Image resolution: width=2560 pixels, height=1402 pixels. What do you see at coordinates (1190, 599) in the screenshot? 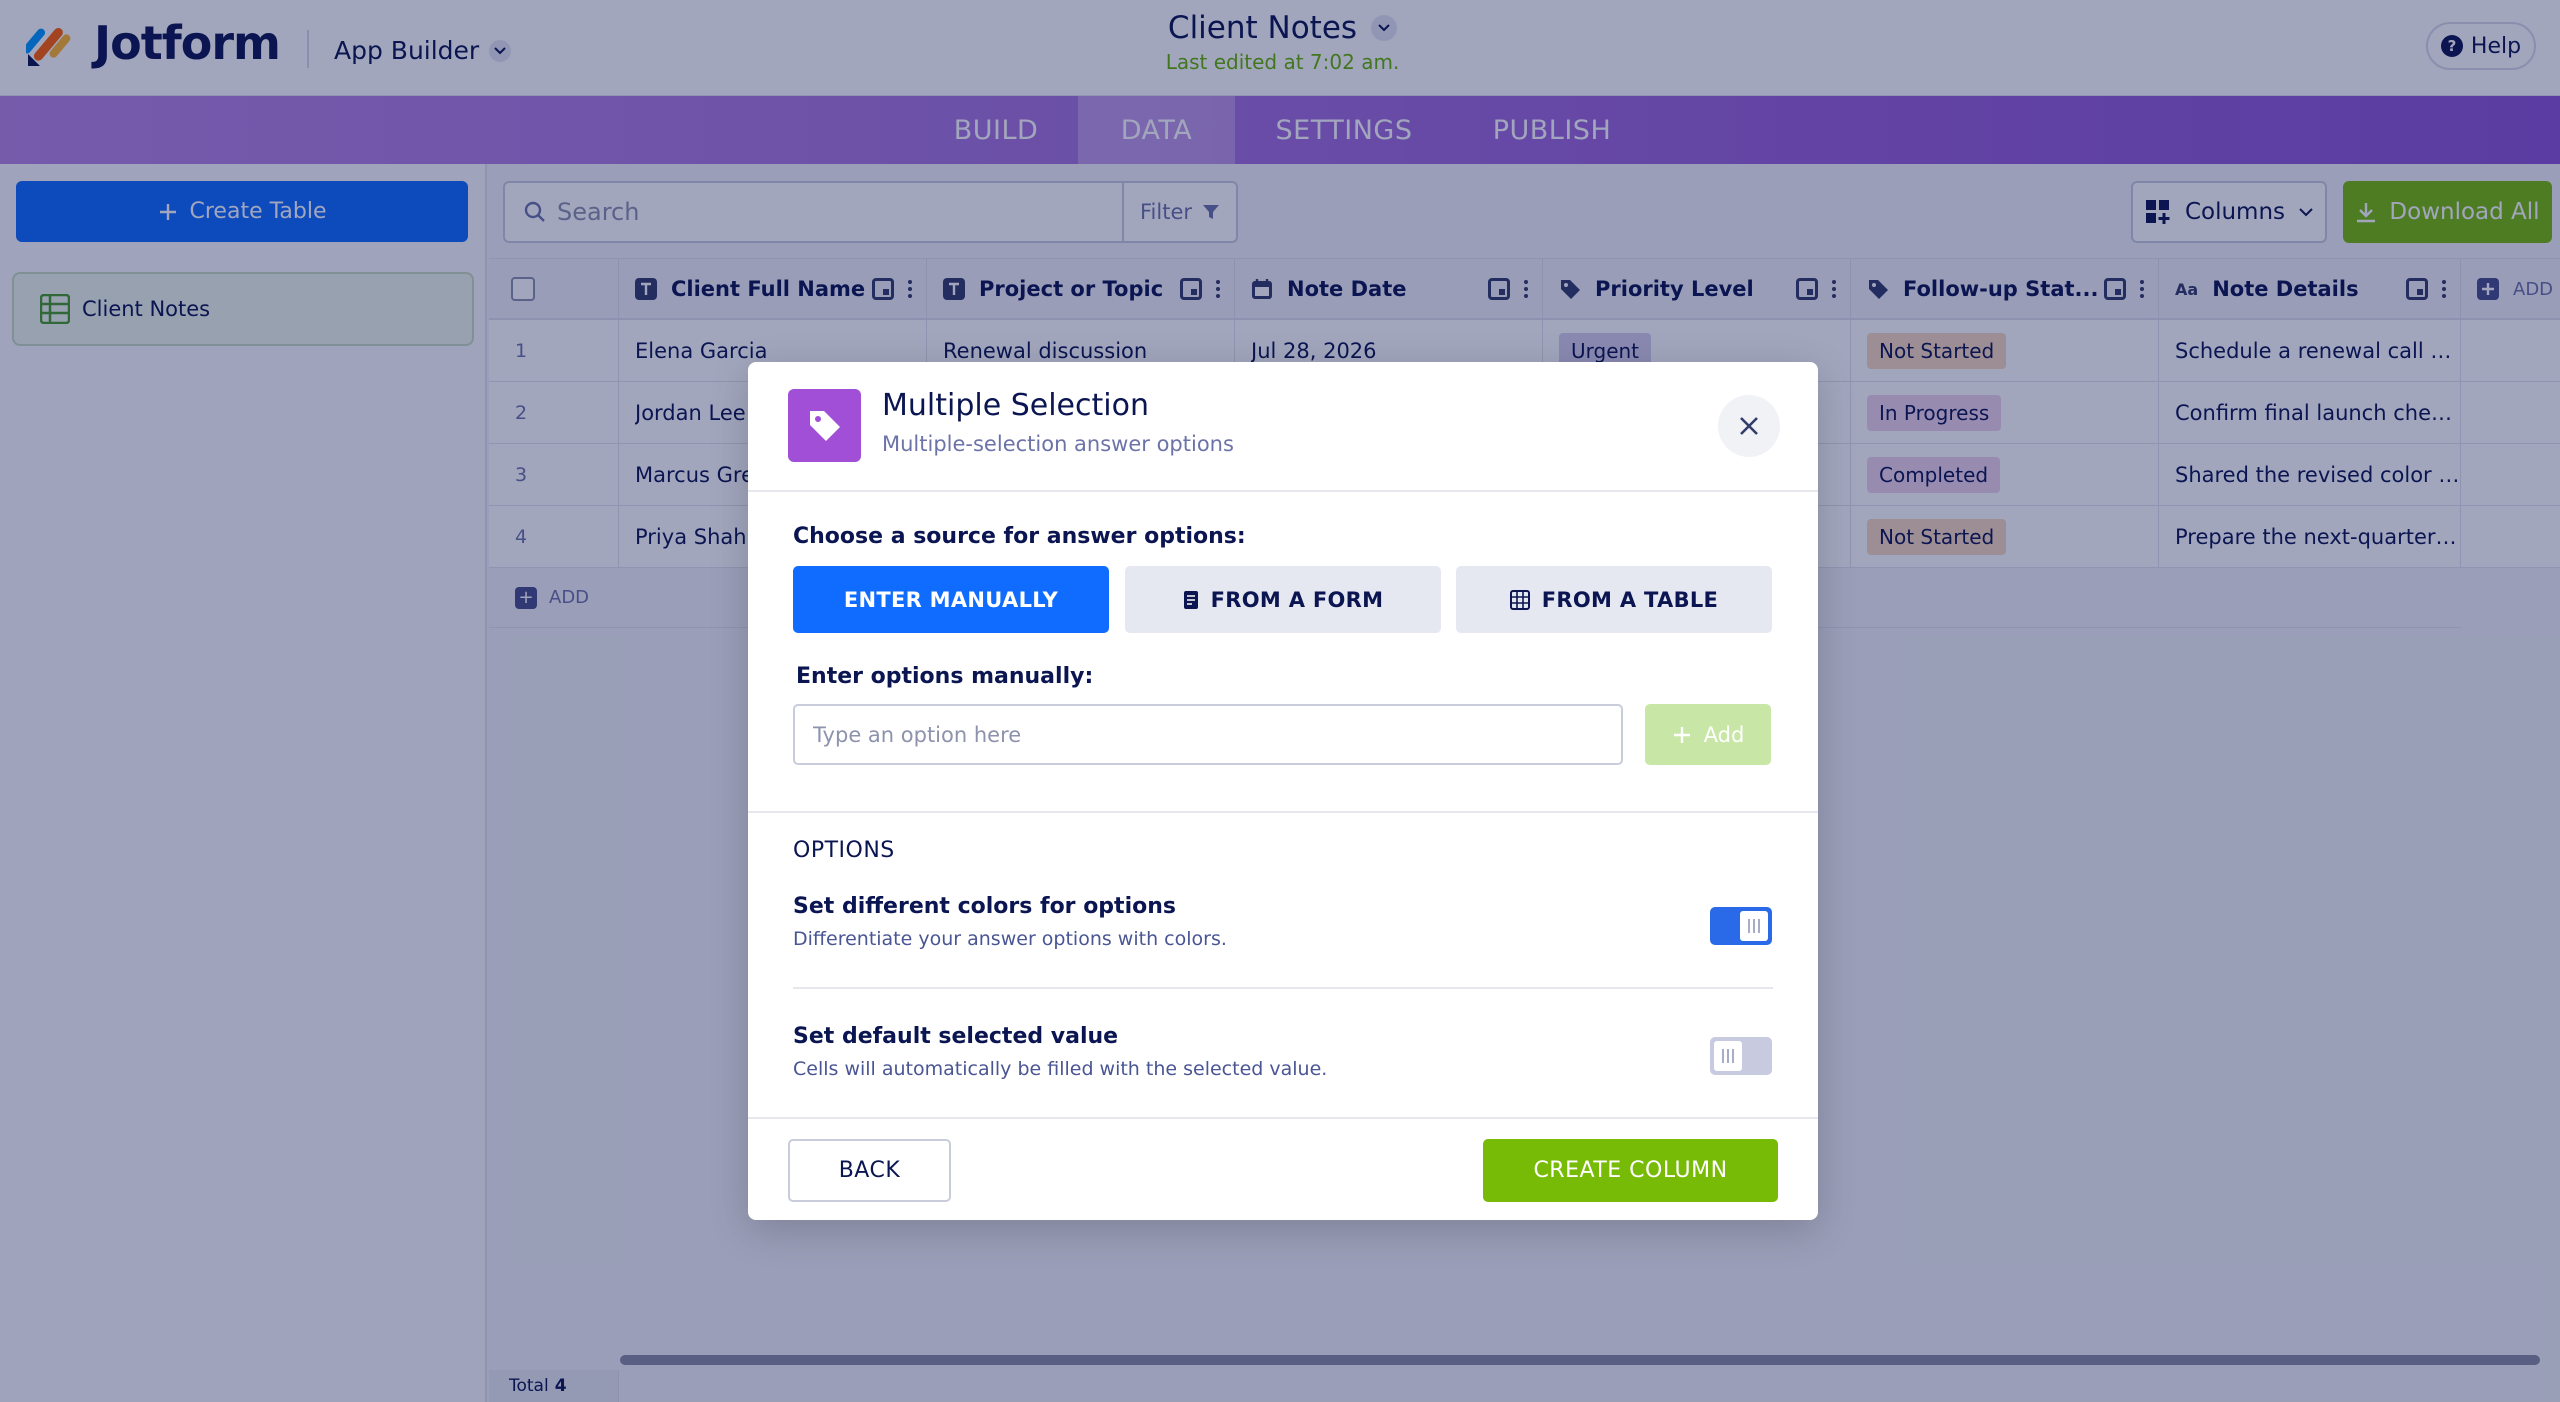
I see `form-icon` at bounding box center [1190, 599].